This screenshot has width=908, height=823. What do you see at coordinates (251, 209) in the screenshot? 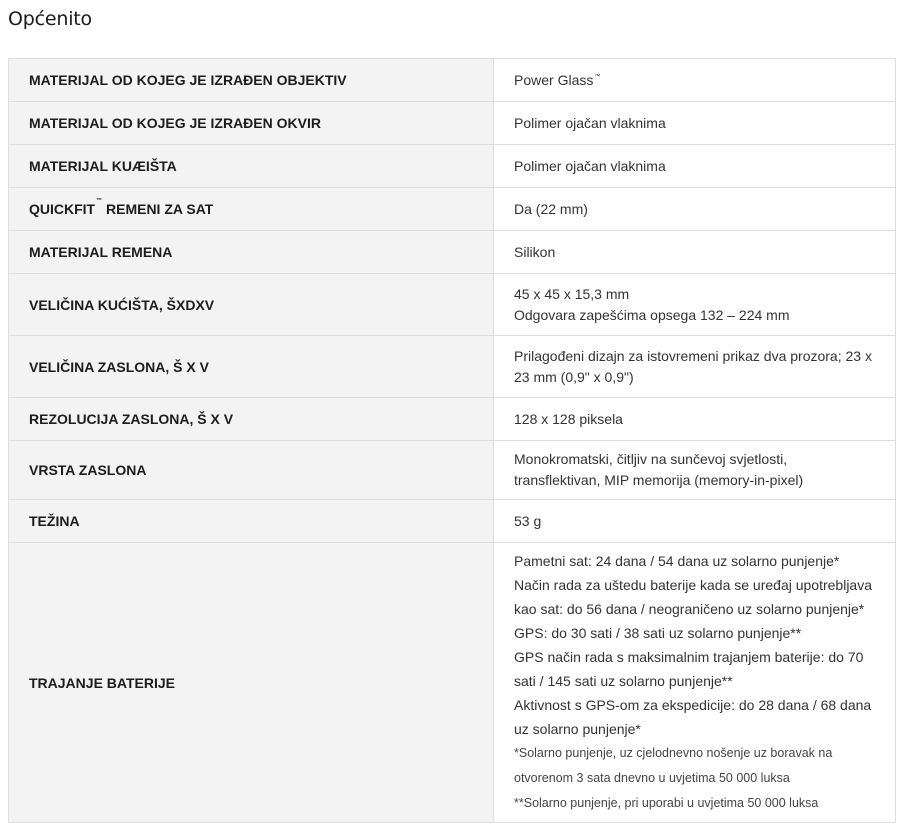
I see `spec-label: QUICKFIT™ REMENI ZA SAT` at bounding box center [251, 209].